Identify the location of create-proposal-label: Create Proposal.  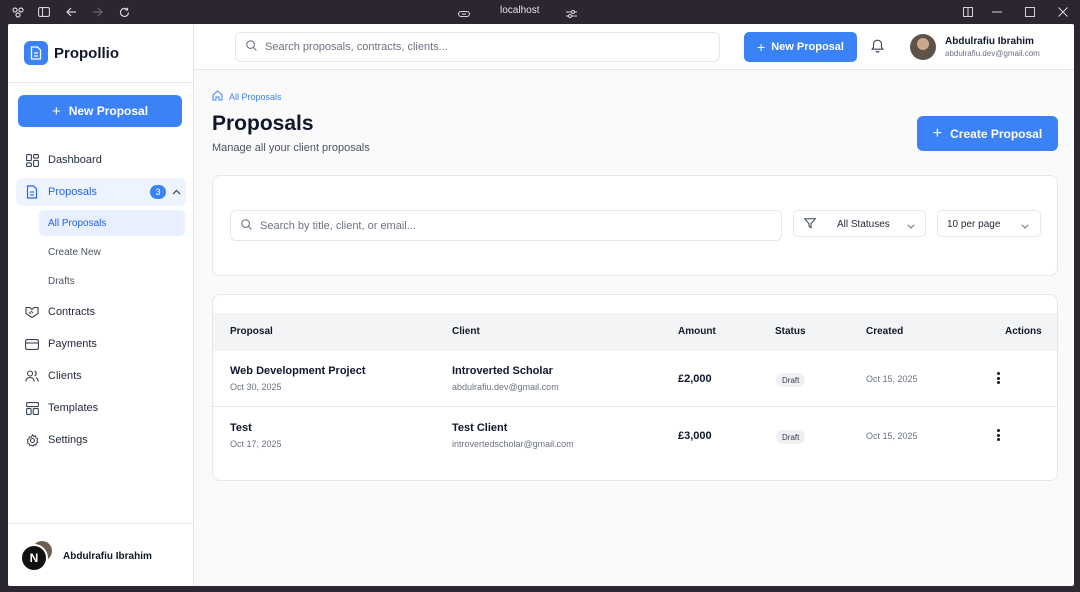
(996, 133).